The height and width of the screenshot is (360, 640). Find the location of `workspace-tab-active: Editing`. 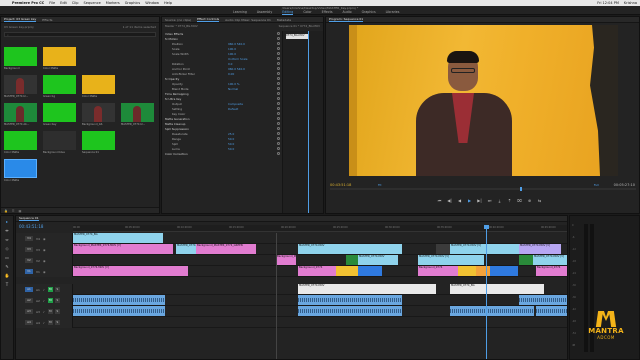

workspace-tab-active: Editing is located at coordinates (288, 12).